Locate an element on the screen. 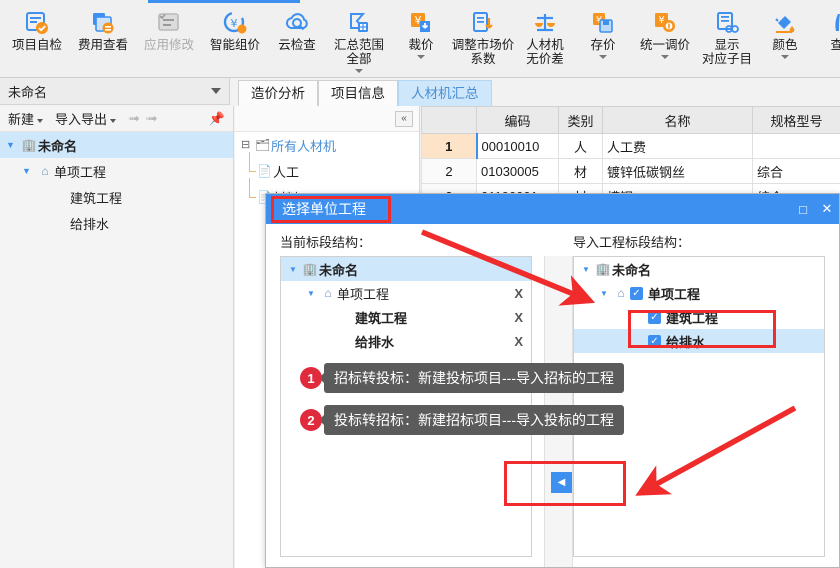 Image resolution: width=840 pixels, height=568 pixels. ribbon-button-summary-range: 汇总范围 全部 is located at coordinates (359, 40).